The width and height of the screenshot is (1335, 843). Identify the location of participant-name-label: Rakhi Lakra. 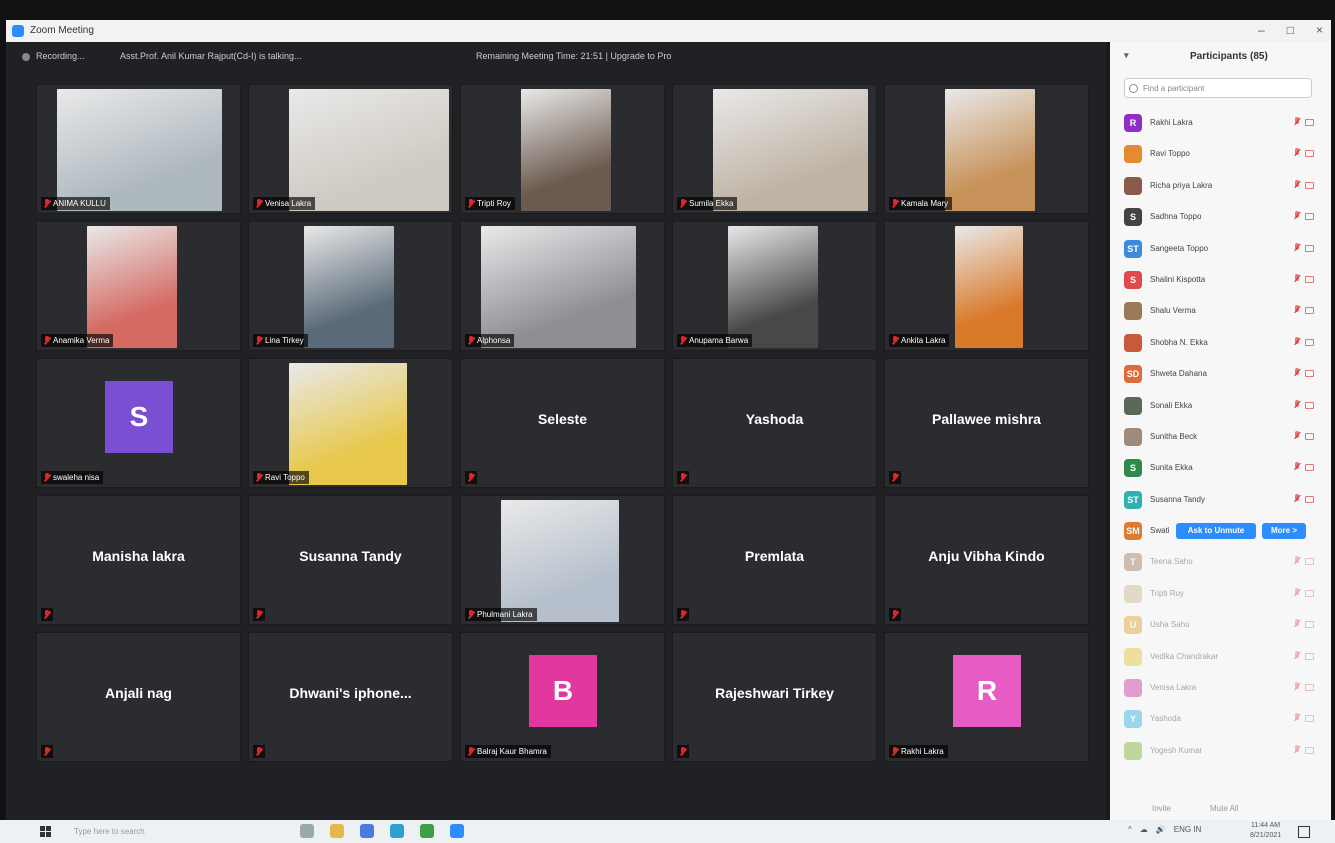
(918, 751).